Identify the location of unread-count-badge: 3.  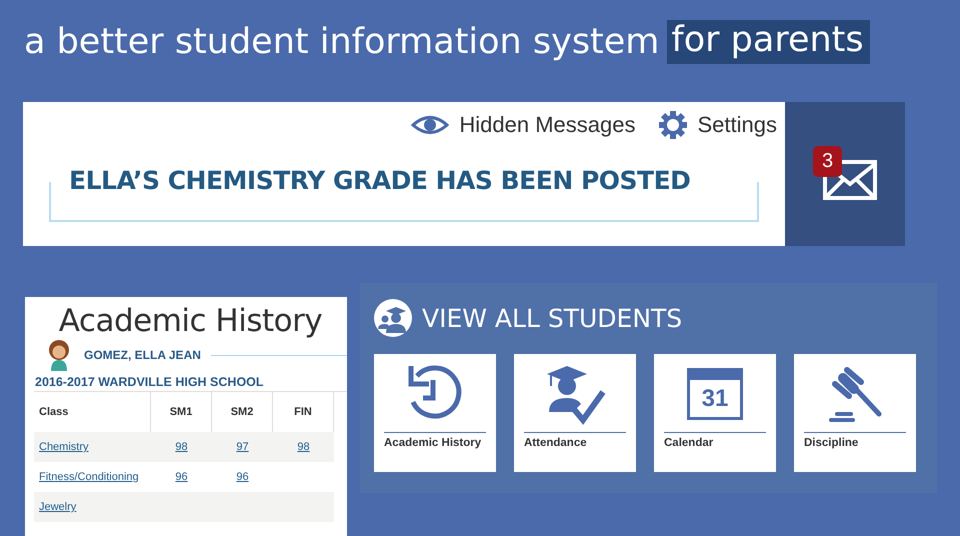
(827, 161).